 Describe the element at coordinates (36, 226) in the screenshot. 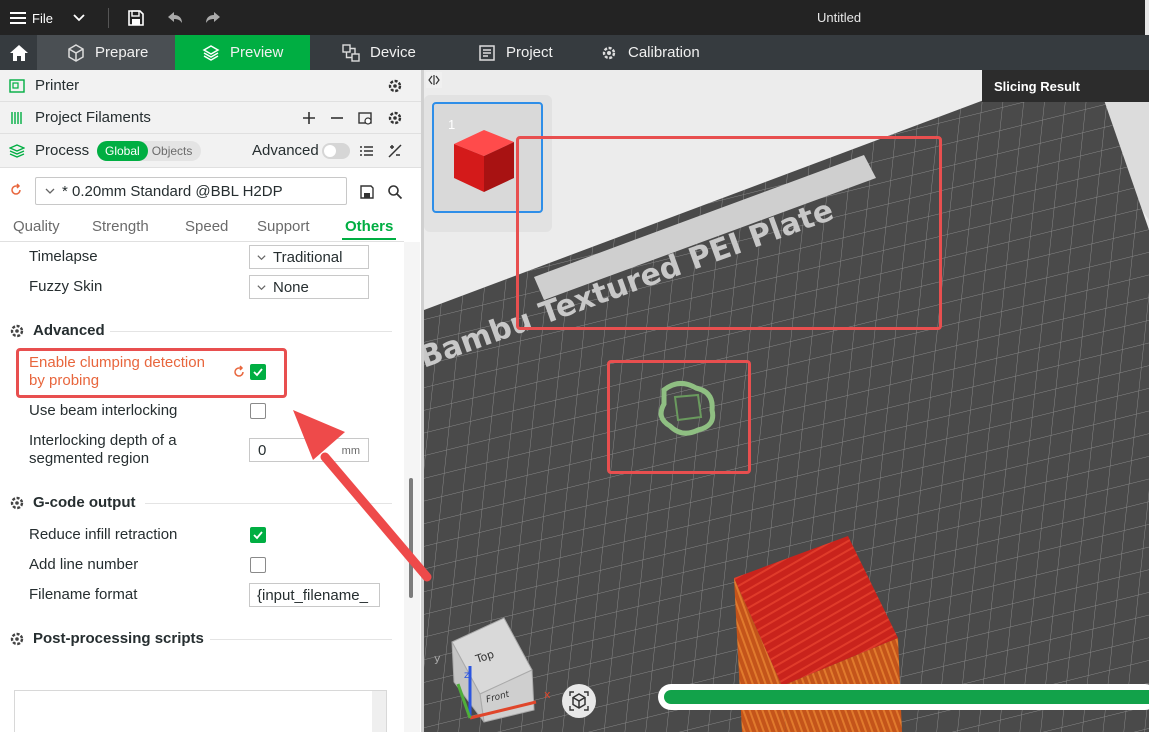

I see `tab-quality: Quality` at that location.